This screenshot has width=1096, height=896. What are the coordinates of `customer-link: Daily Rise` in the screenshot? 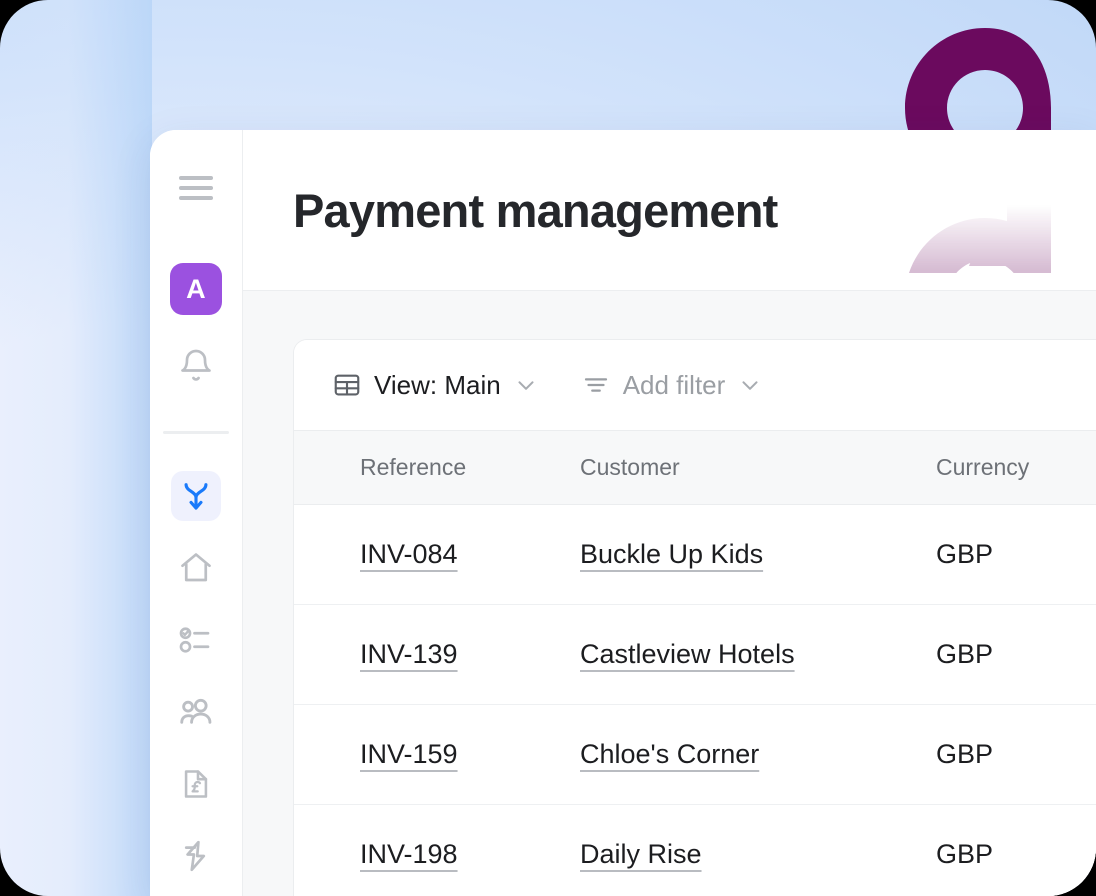 It's located at (641, 854).